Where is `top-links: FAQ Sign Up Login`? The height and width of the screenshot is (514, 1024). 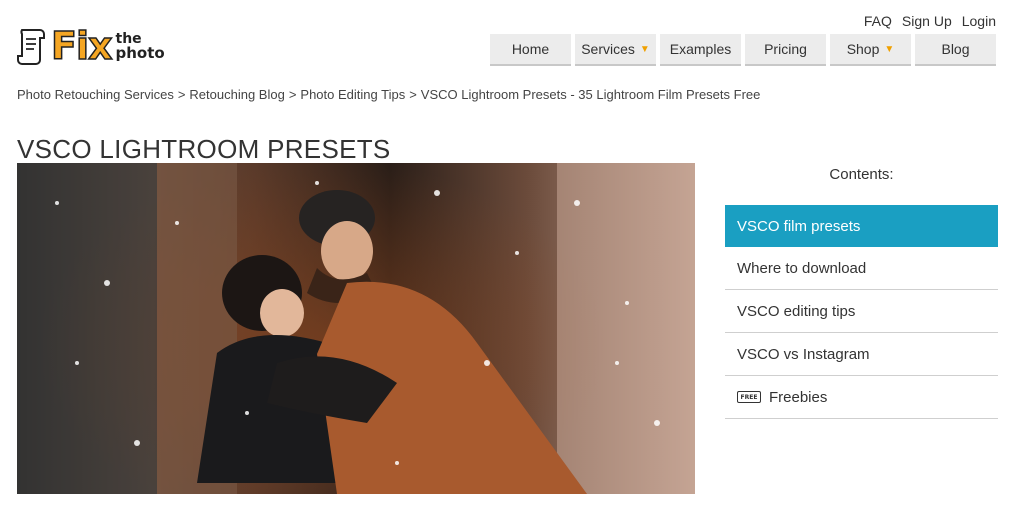
top-links: FAQ Sign Up Login is located at coordinates (930, 21).